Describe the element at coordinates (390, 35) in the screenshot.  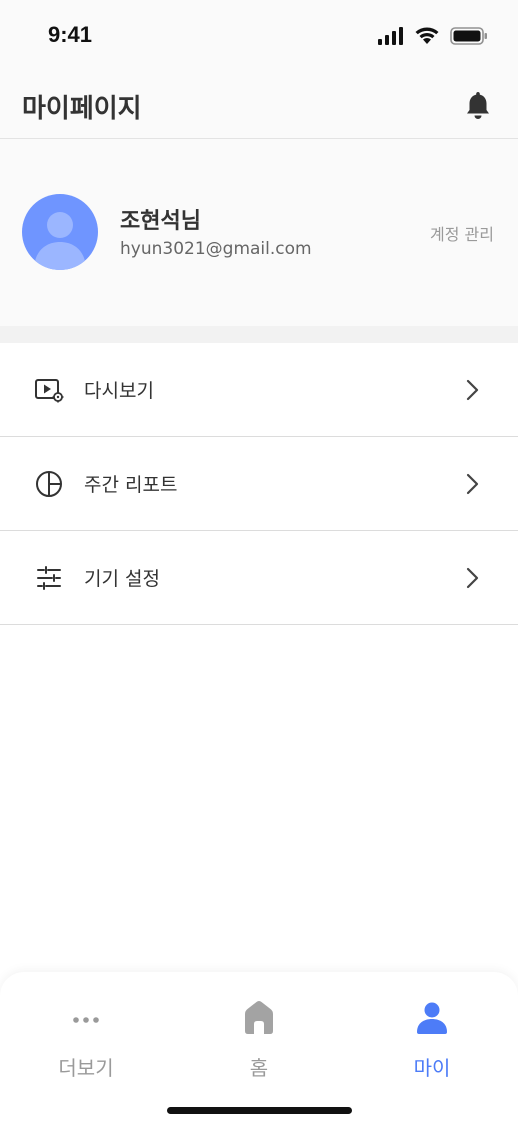
I see `cellular-signal-icon` at that location.